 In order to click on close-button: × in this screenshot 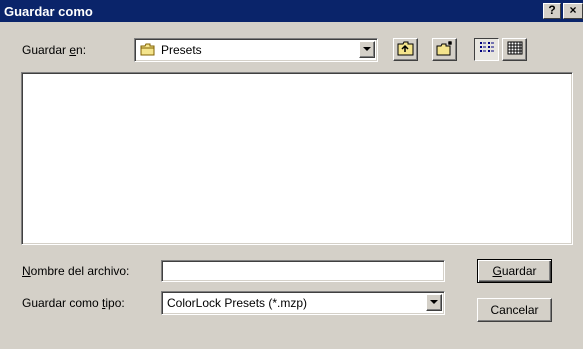, I will do `click(573, 11)`.